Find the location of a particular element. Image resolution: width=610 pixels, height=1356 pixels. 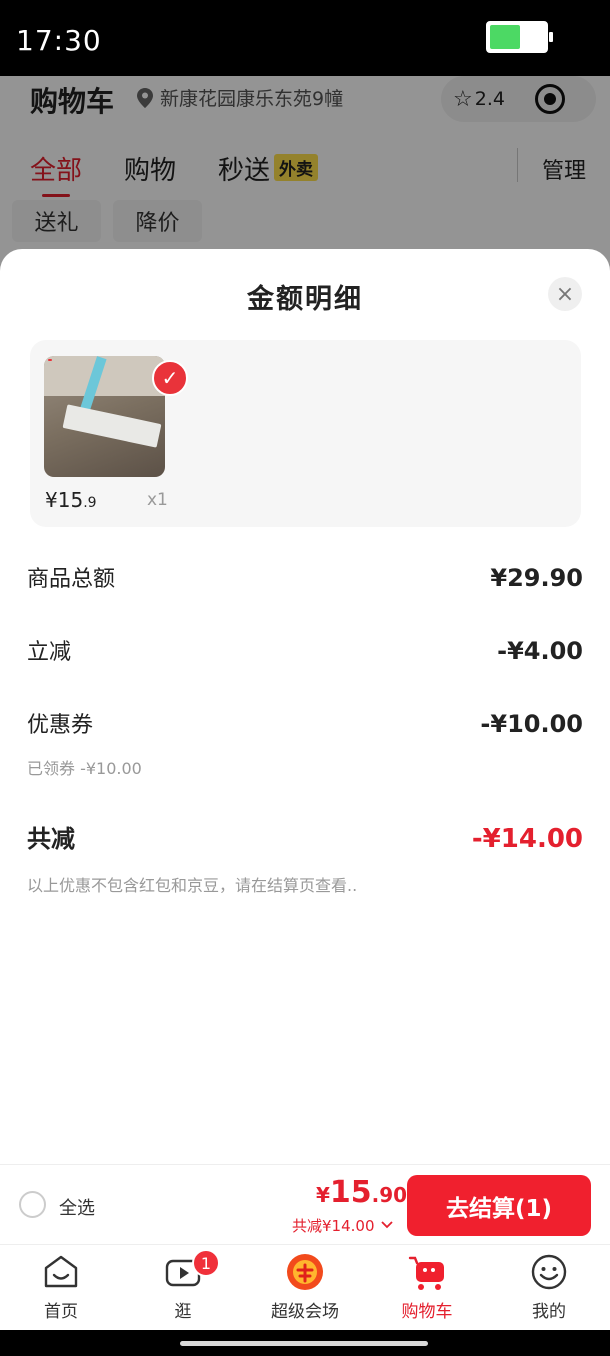

tab-home-label: 首页 is located at coordinates (61, 1312).